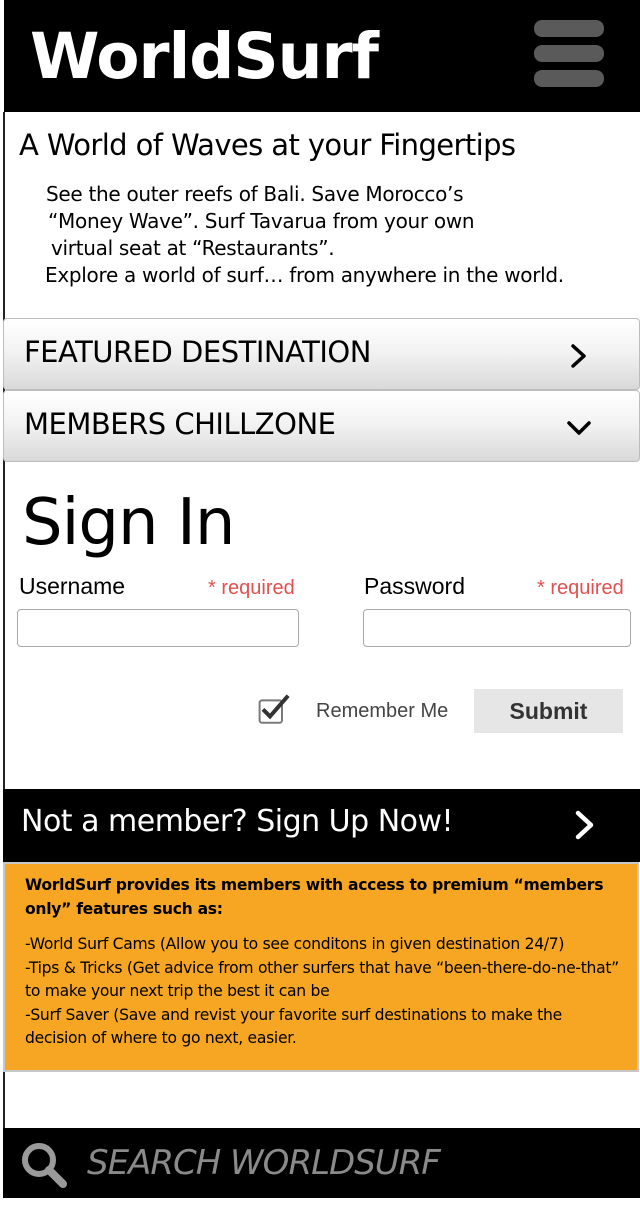 The image size is (640, 1221). I want to click on intro-line-3: virtual seat at “Restaurants”., so click(193, 248).